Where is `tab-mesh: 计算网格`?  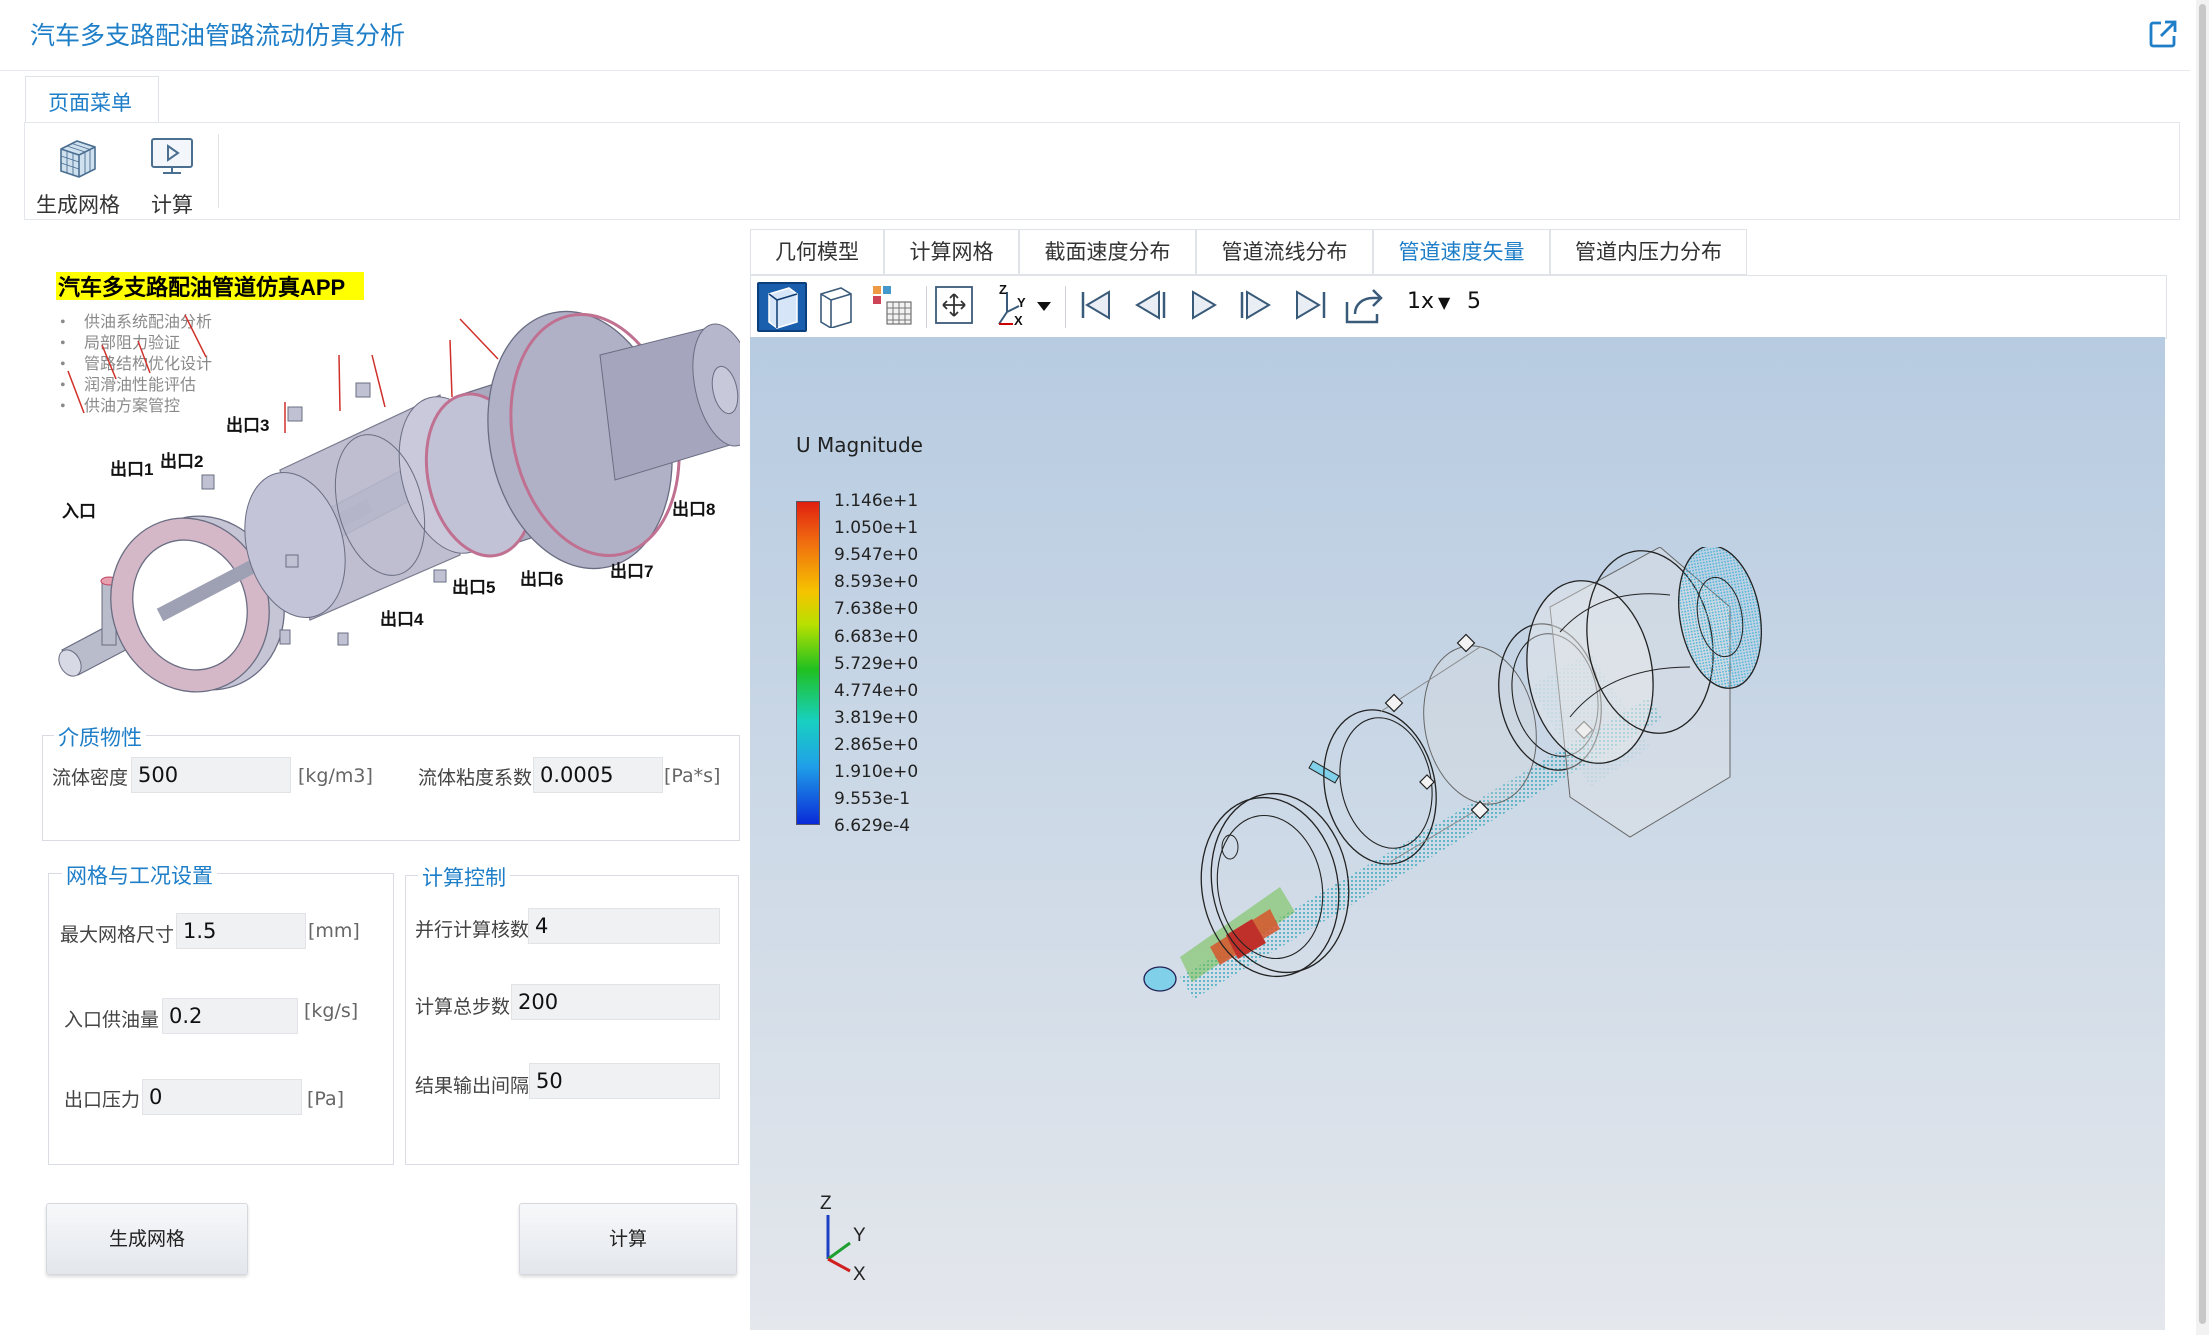
tab-mesh: 计算网格 is located at coordinates (951, 252).